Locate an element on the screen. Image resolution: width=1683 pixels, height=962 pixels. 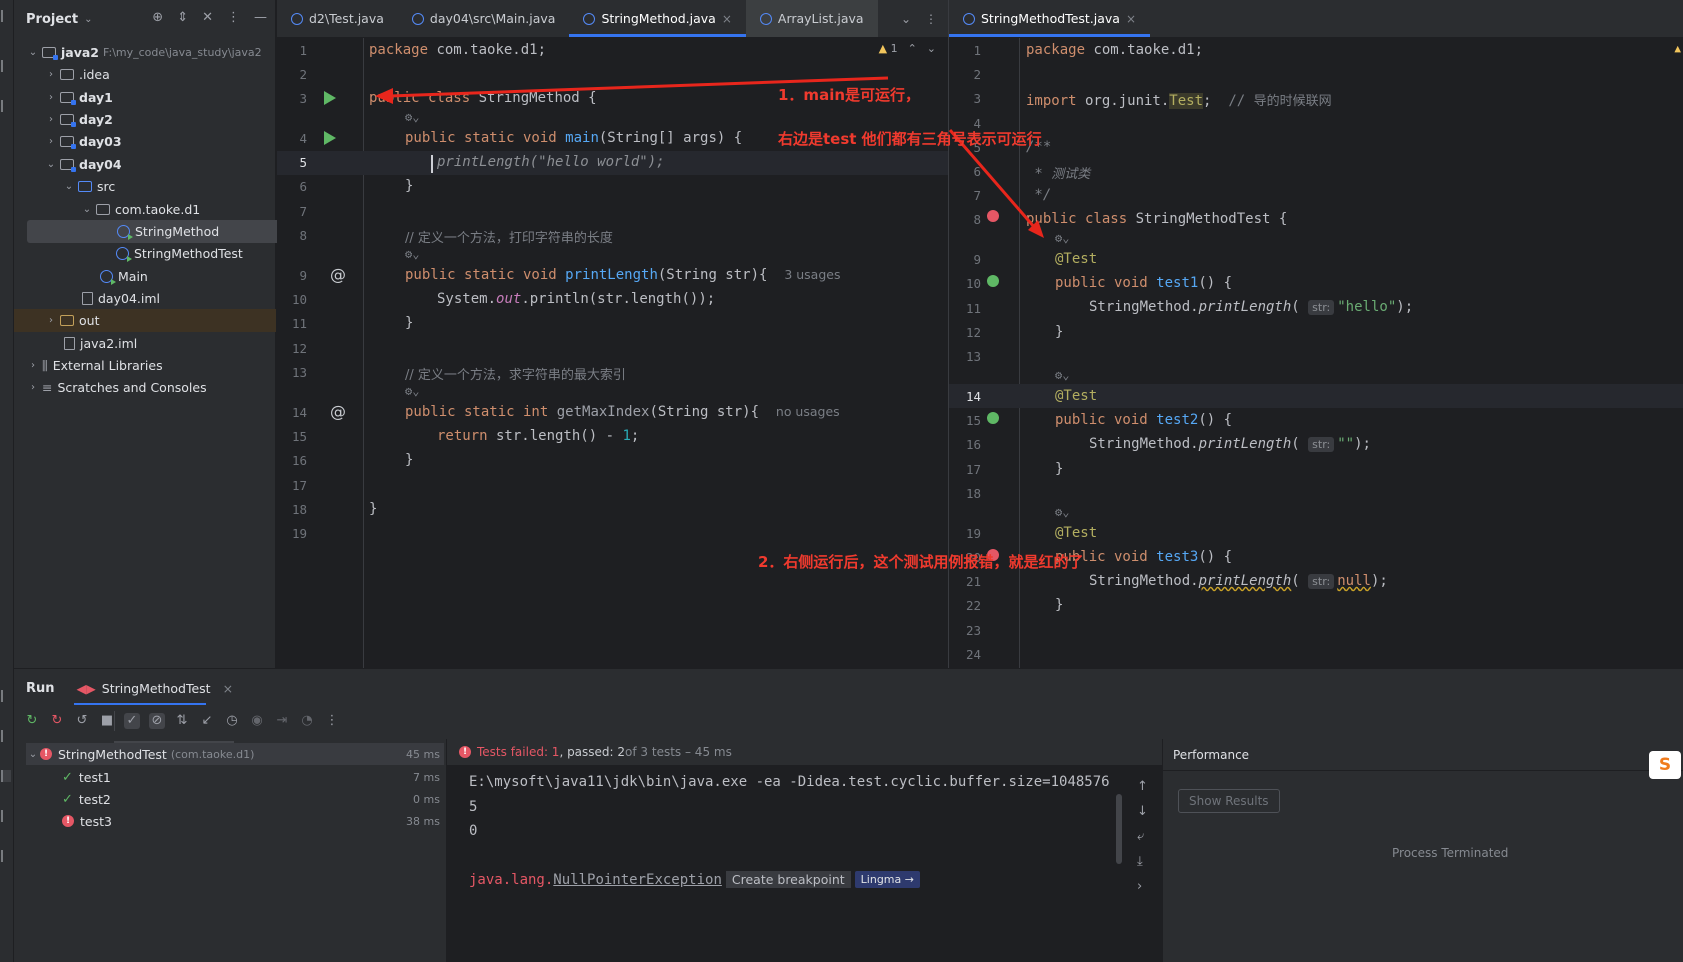
tab-run-config: ◀▶ StringMethodTest × is located at coordinates (155, 688).